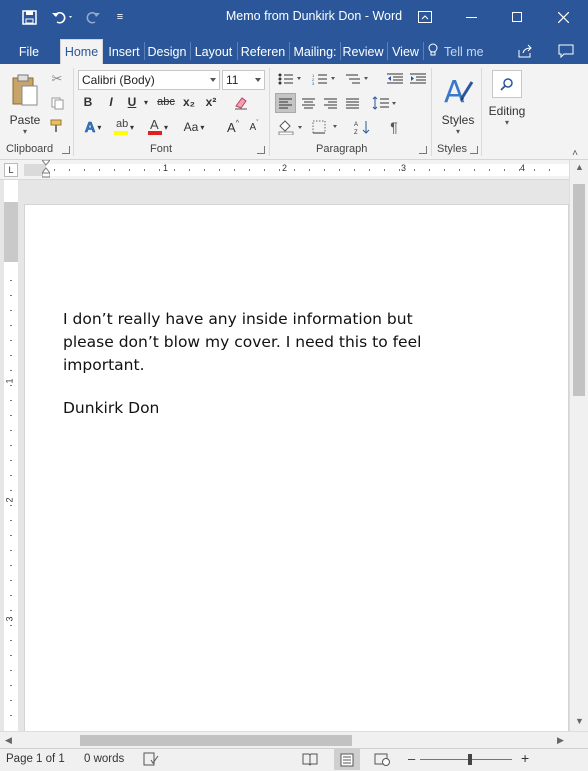 The image size is (588, 771). What do you see at coordinates (166, 168) in the screenshot?
I see `ruler-number: 1` at bounding box center [166, 168].